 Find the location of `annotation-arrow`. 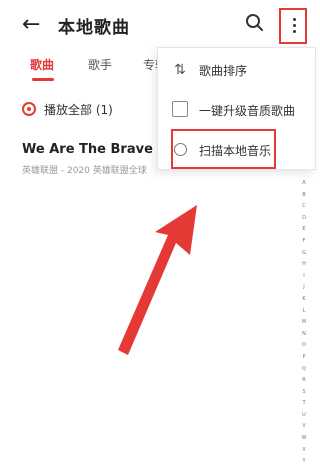

annotation-arrow is located at coordinates (157, 280).